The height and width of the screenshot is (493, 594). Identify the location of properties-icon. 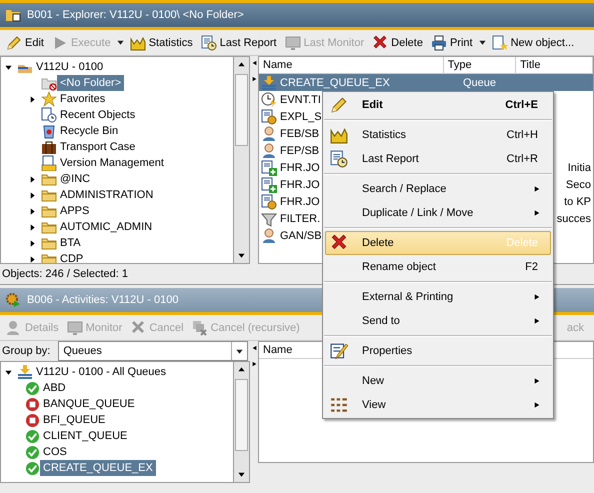
(339, 351).